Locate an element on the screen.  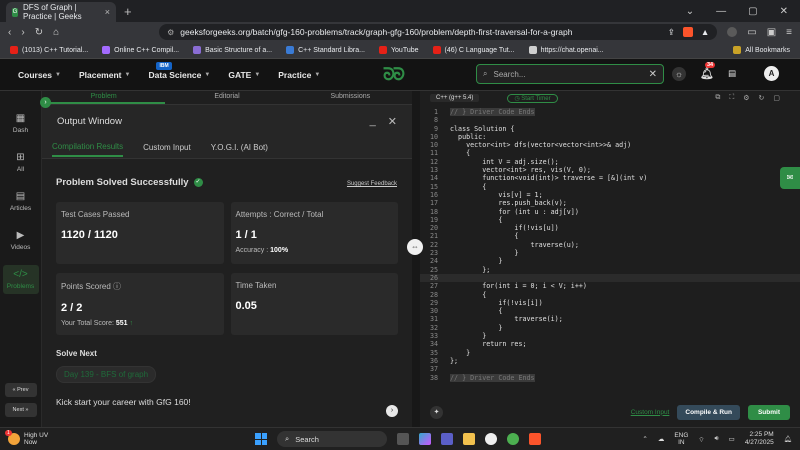
code-line: 27 for(int i = 0; i < V; i++) is located at coordinates (610, 286).